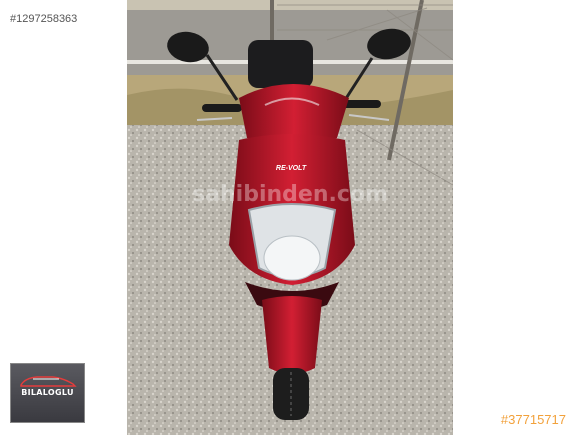  I want to click on listing-image-id: #1297258363, so click(44, 19).